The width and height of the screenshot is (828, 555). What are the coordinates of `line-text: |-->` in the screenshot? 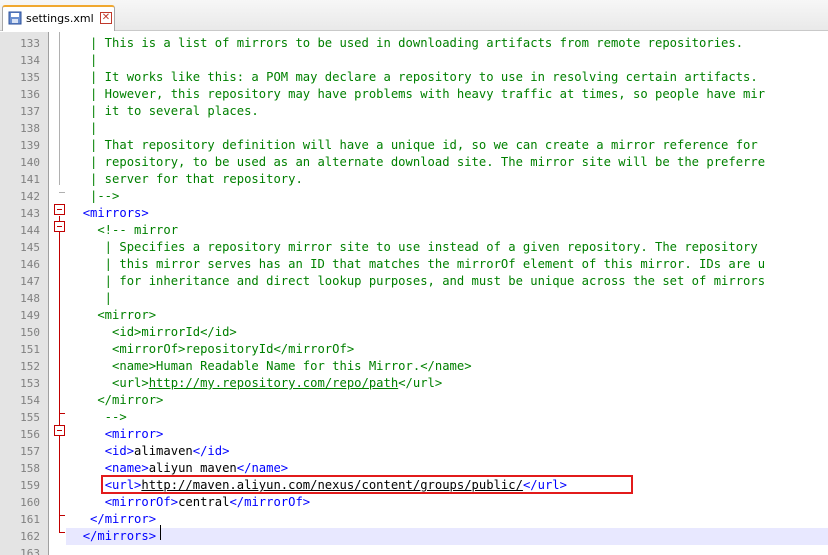 It's located at (93, 196).